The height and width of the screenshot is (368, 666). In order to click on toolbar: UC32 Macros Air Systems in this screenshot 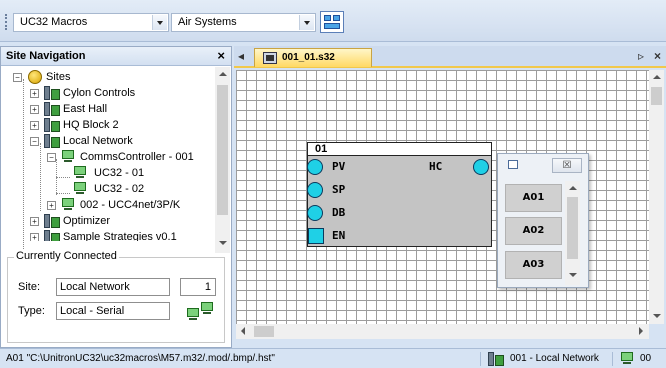, I will do `click(333, 21)`.